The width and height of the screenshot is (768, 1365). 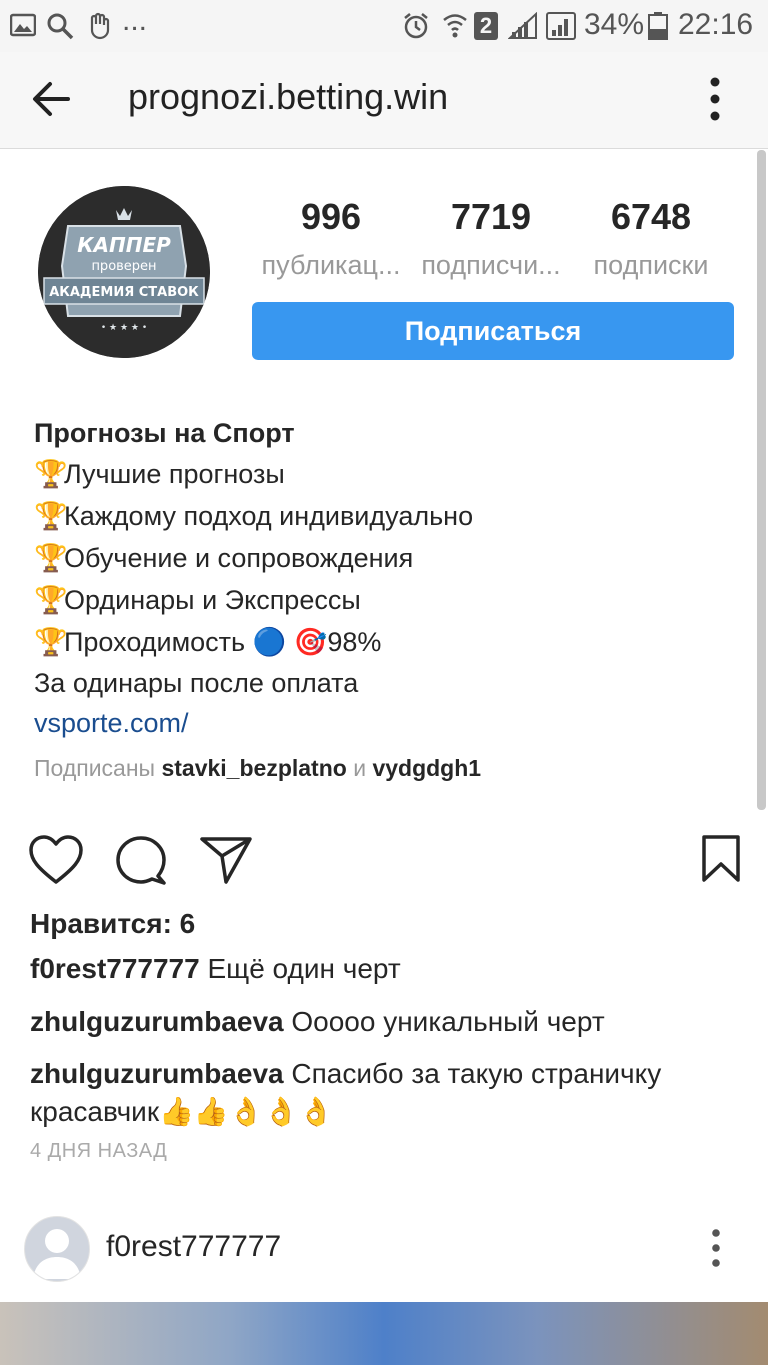 I want to click on bio-line: 🏆Проходимость 🔵 🎯98%, so click(x=208, y=642).